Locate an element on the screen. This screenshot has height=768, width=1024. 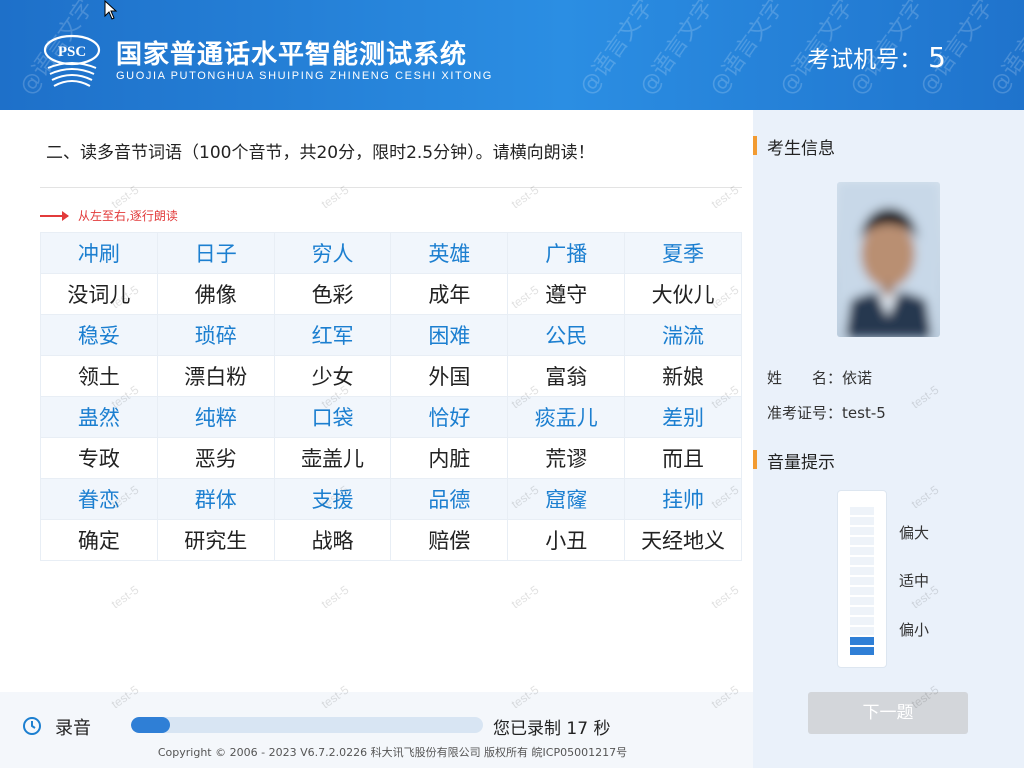
word-cell: 穷人 is located at coordinates (332, 253).